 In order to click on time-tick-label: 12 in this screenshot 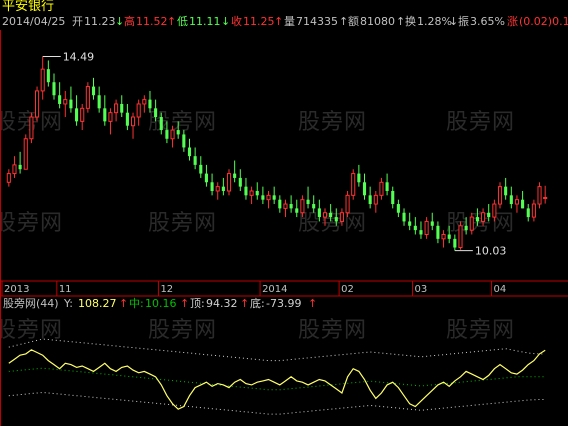, I will do `click(166, 289)`.